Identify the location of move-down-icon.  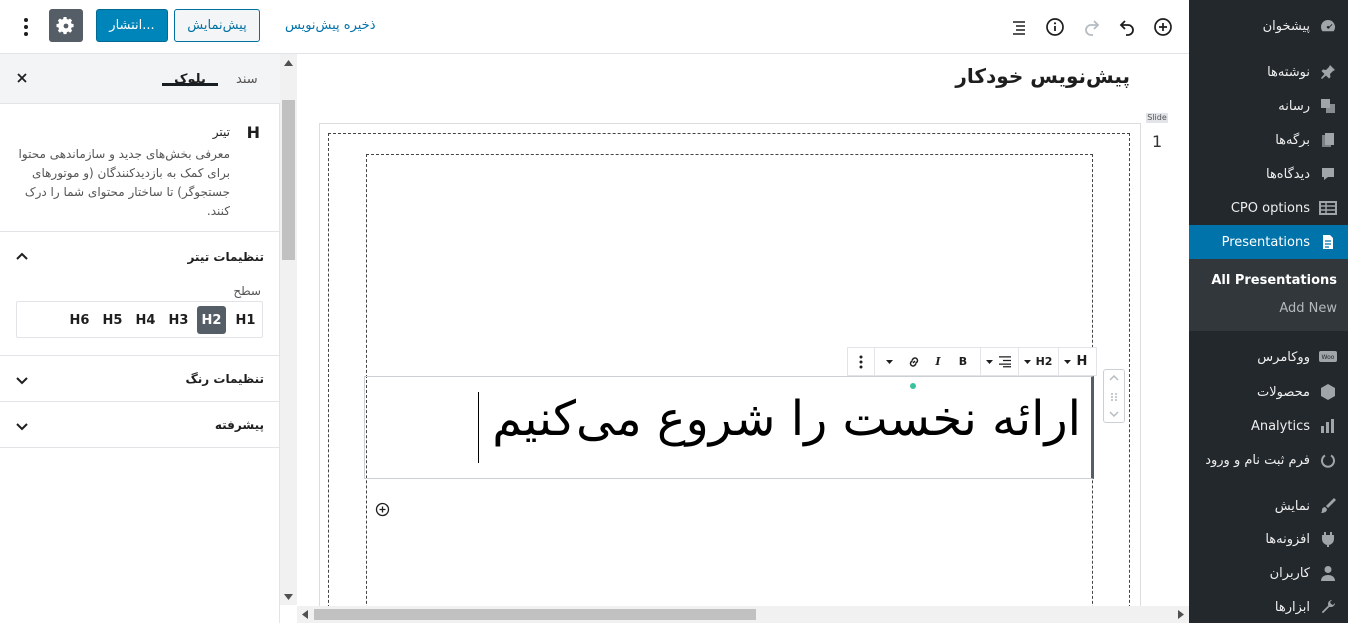
(1114, 414).